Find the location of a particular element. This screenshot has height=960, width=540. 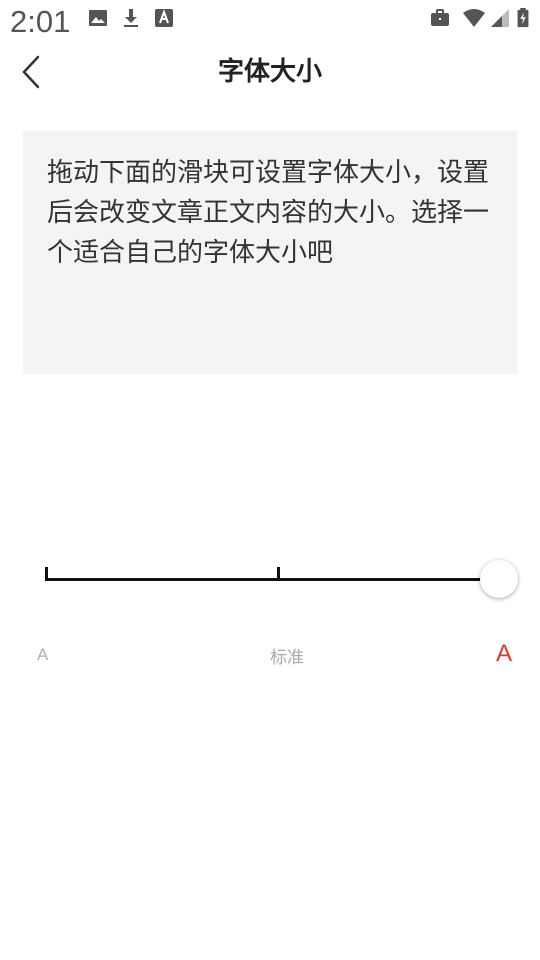

signal-icon is located at coordinates (500, 18).